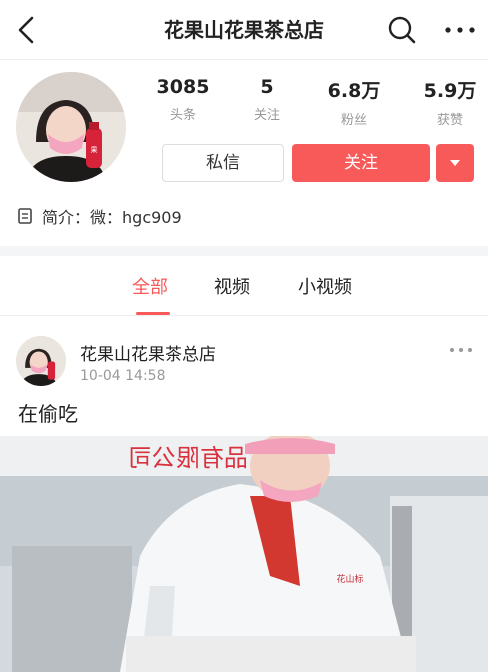 Image resolution: width=488 pixels, height=672 pixels. What do you see at coordinates (349, 579) in the screenshot?
I see `uniform-text: 花山标` at bounding box center [349, 579].